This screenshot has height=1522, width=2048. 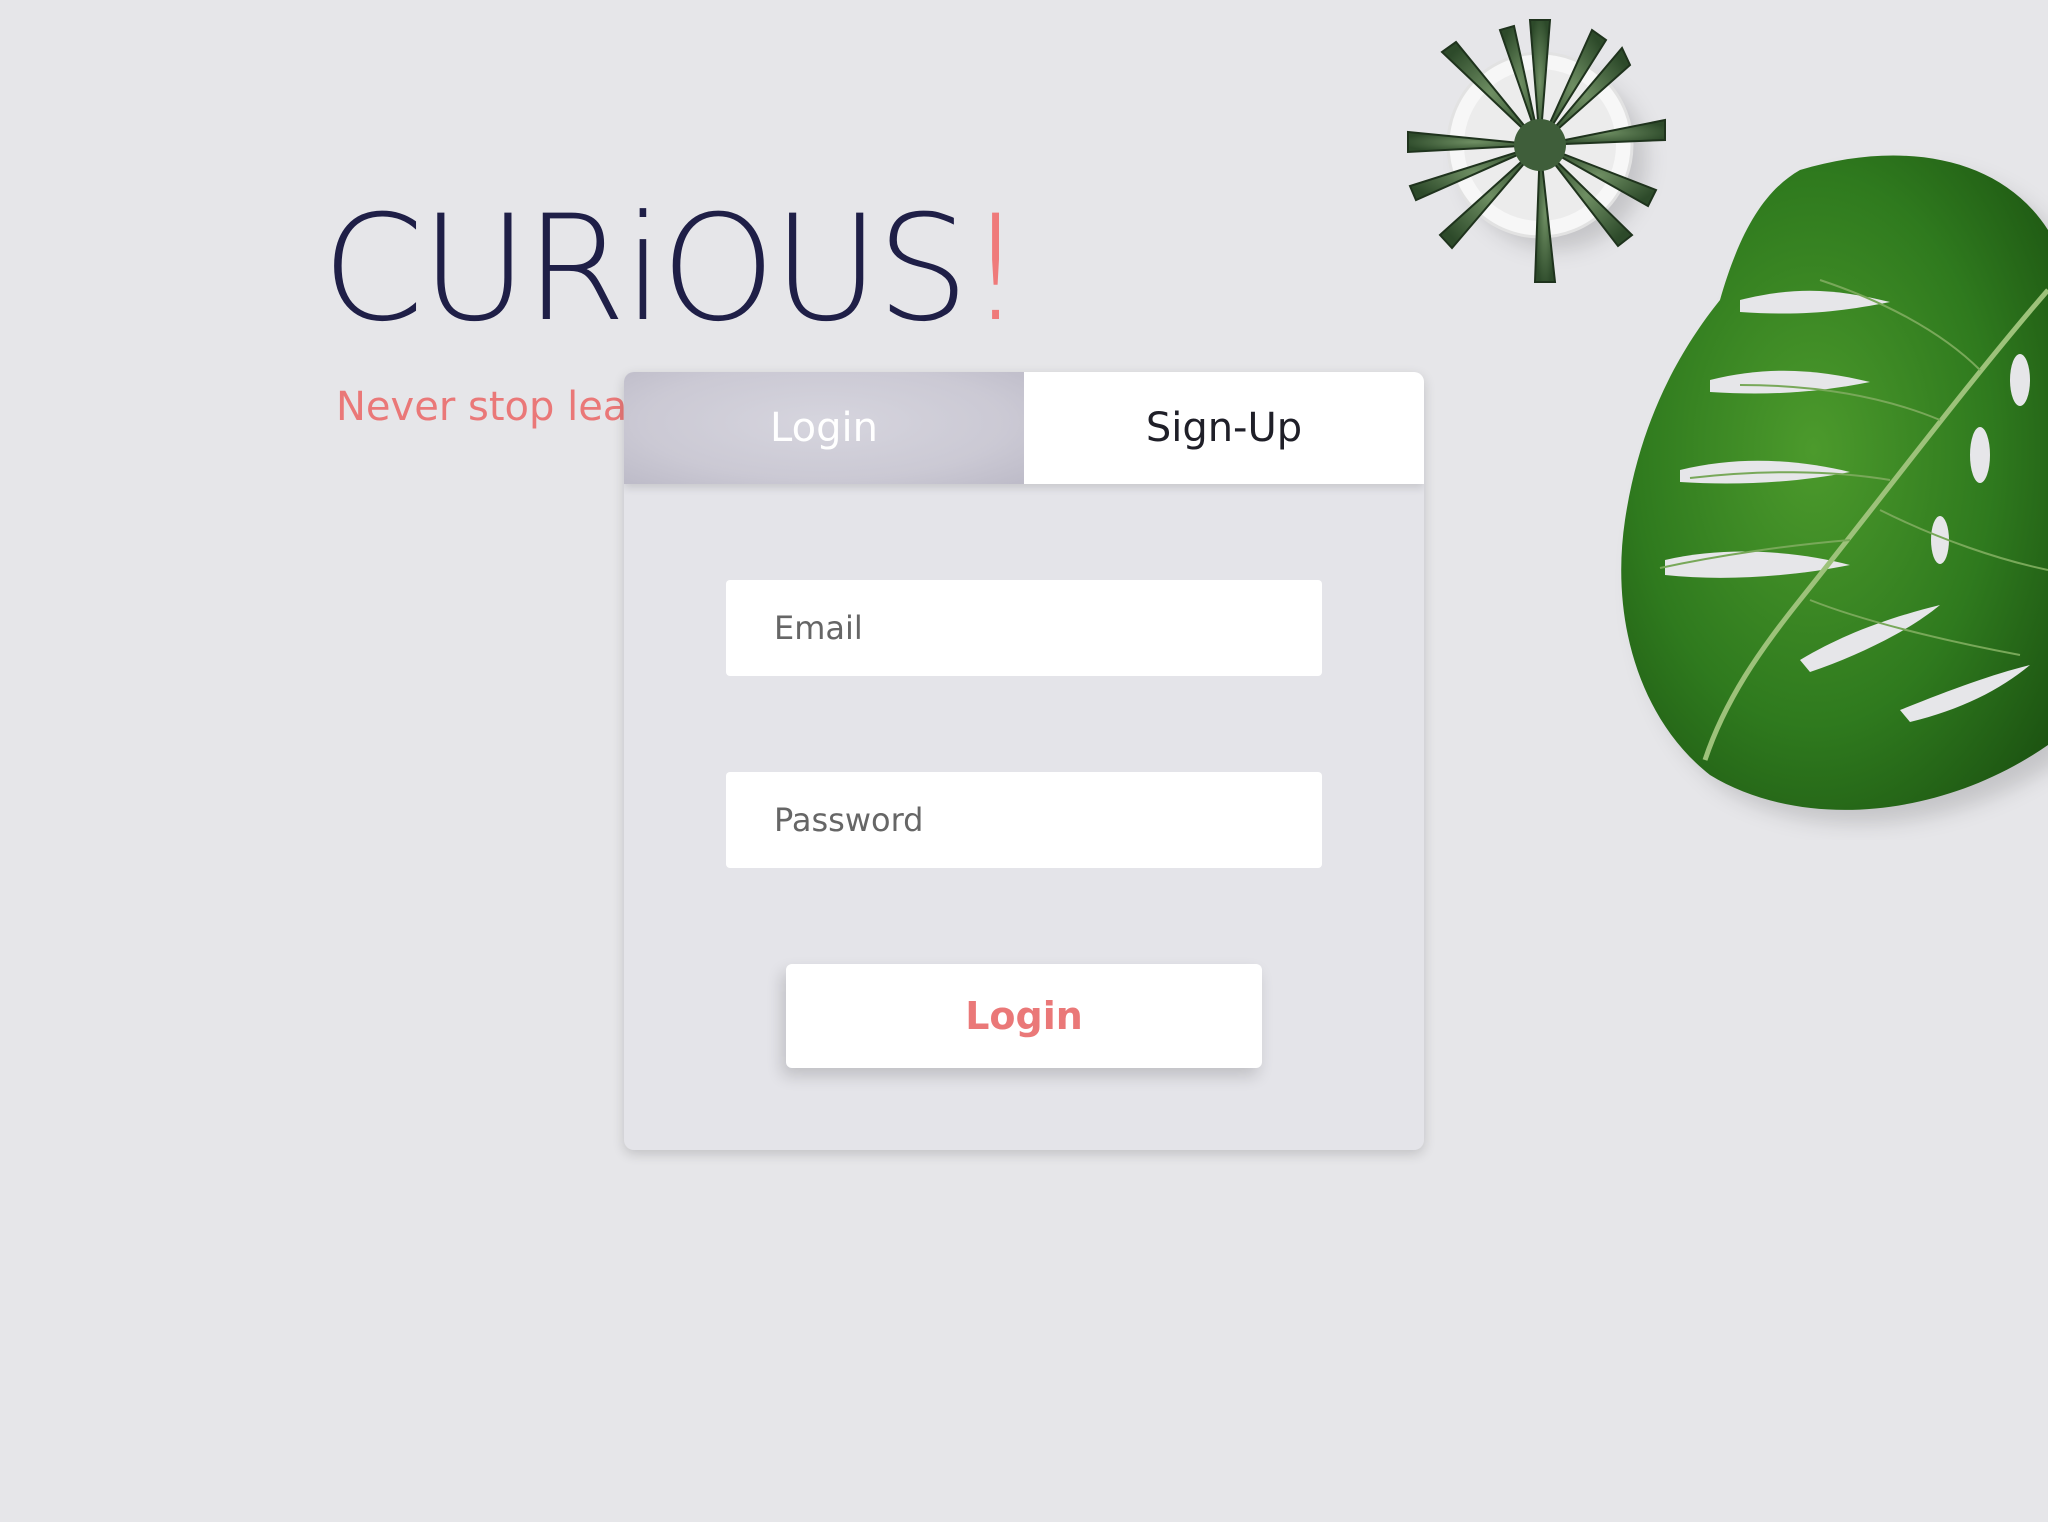 What do you see at coordinates (1024, 820) in the screenshot?
I see `password-field` at bounding box center [1024, 820].